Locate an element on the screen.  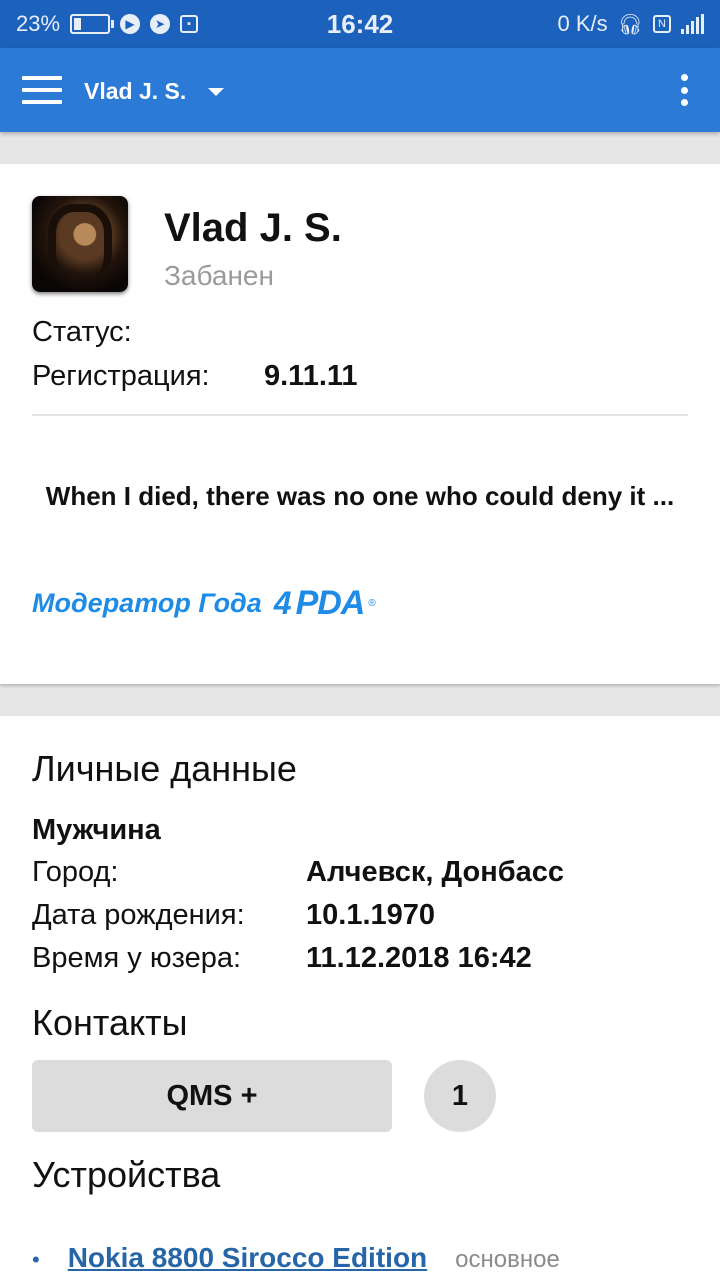
more-icon is located at coordinates (684, 90).